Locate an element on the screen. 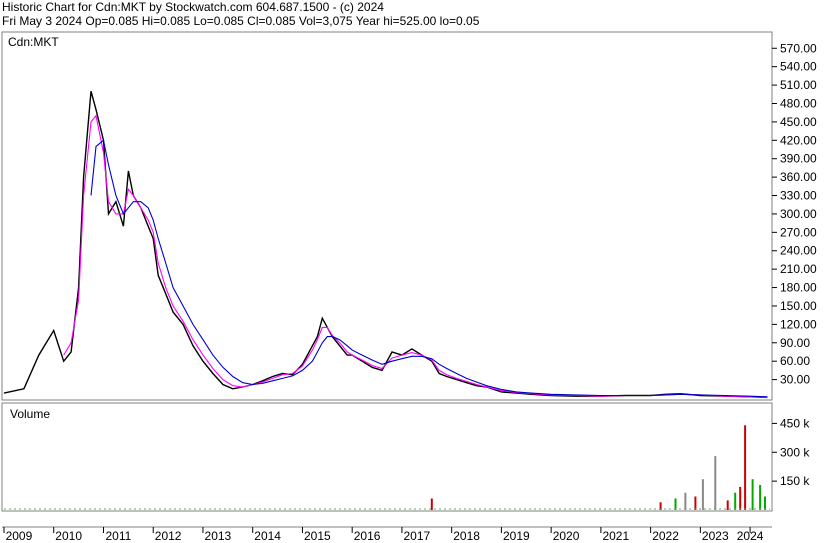 The height and width of the screenshot is (543, 830). volume-y-tick-label: 300 k is located at coordinates (795, 452).